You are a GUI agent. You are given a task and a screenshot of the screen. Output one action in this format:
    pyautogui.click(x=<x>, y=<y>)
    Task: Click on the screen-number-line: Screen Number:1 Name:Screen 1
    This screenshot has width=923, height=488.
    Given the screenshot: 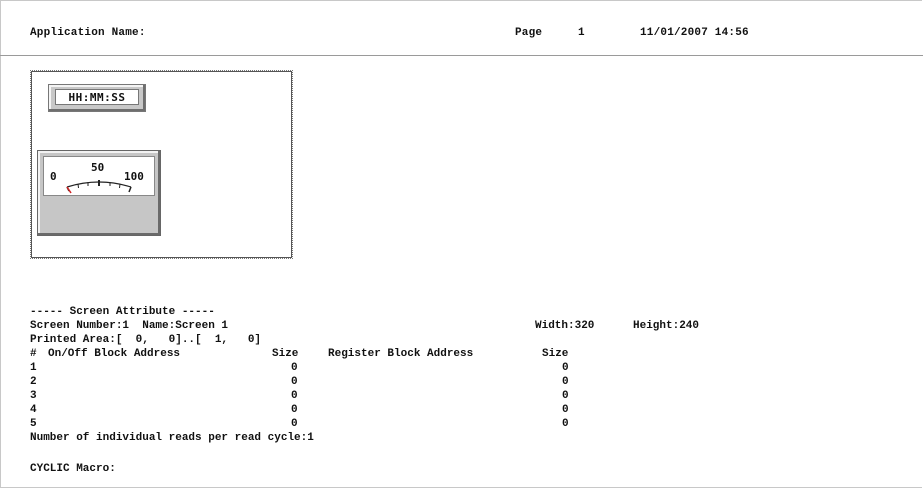 What is the action you would take?
    pyautogui.click(x=129, y=326)
    